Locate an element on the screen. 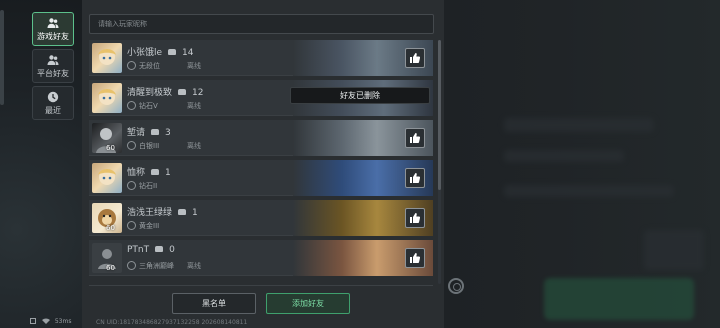 The width and height of the screenshot is (720, 328). friend-row: 60 浩浅王绿绿 1 黄金III is located at coordinates (261, 218).